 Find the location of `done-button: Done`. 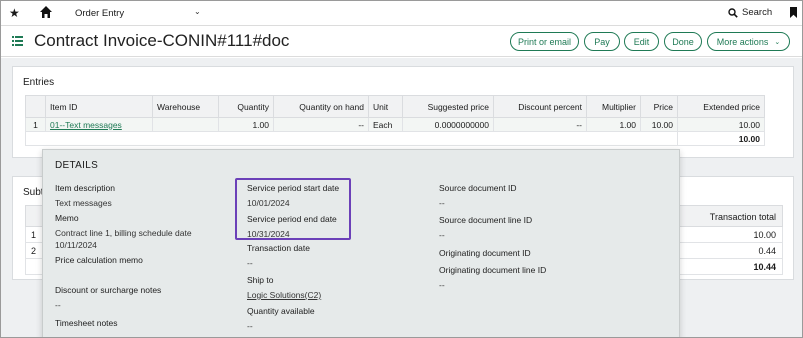

done-button: Done is located at coordinates (683, 41).